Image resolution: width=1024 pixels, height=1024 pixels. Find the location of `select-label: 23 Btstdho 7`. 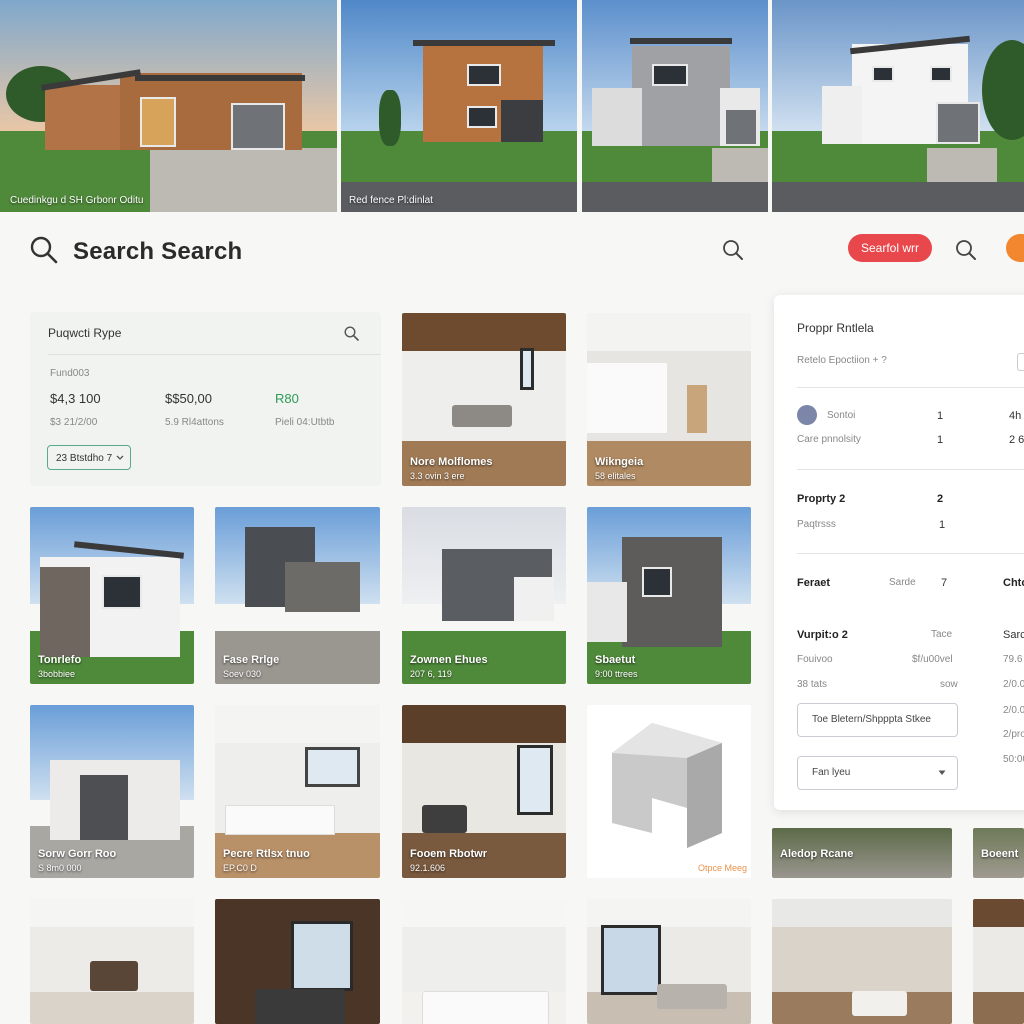

select-label: 23 Btstdho 7 is located at coordinates (84, 458).